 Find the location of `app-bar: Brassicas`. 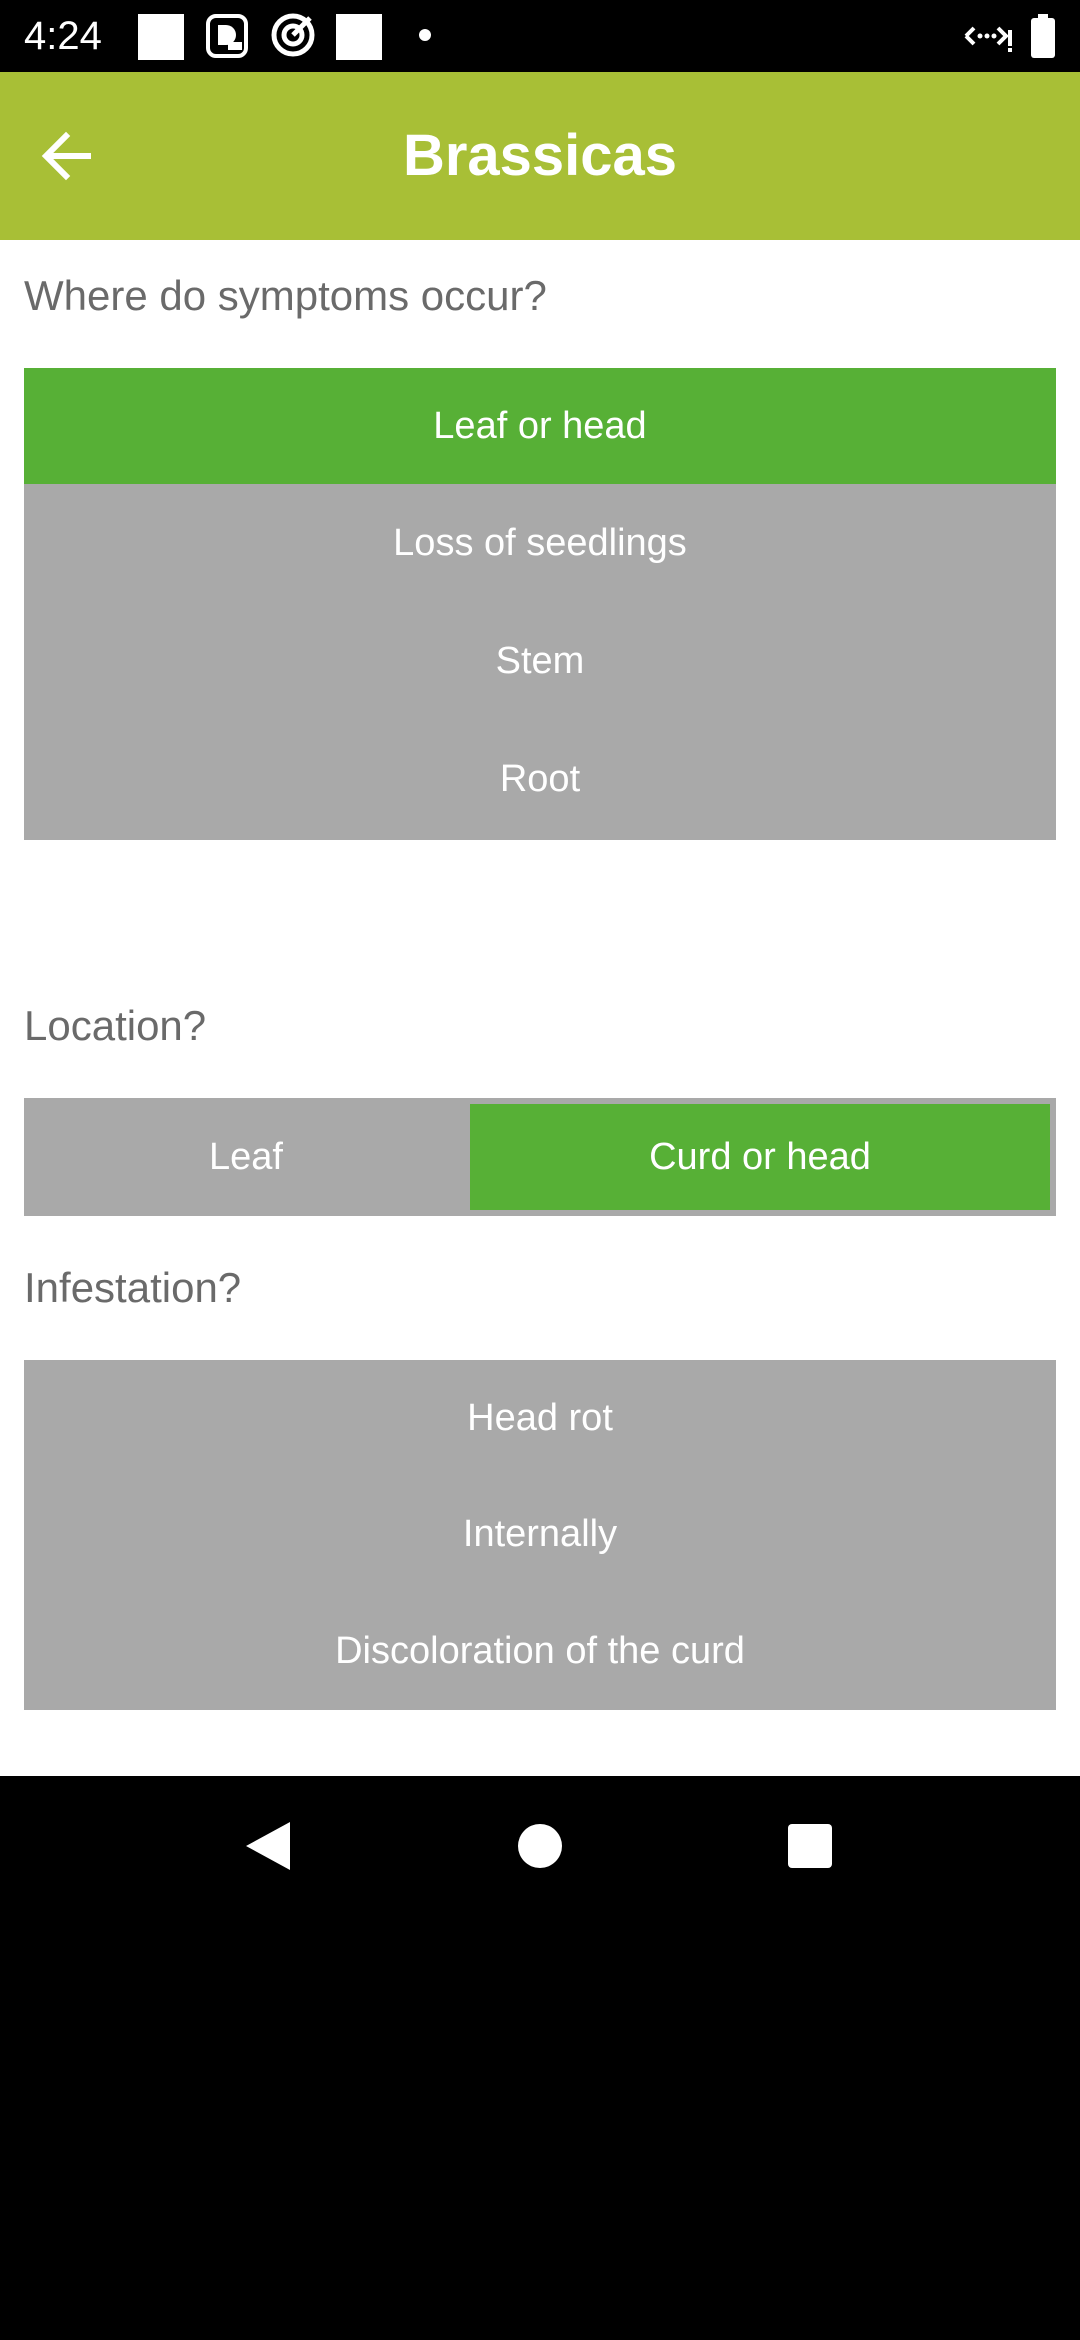

app-bar: Brassicas is located at coordinates (540, 156).